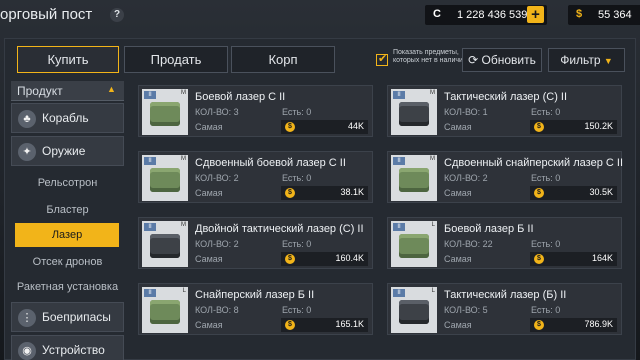 This screenshot has height=360, width=640. What do you see at coordinates (535, 14) in the screenshot?
I see `add-credits-button: +` at bounding box center [535, 14].